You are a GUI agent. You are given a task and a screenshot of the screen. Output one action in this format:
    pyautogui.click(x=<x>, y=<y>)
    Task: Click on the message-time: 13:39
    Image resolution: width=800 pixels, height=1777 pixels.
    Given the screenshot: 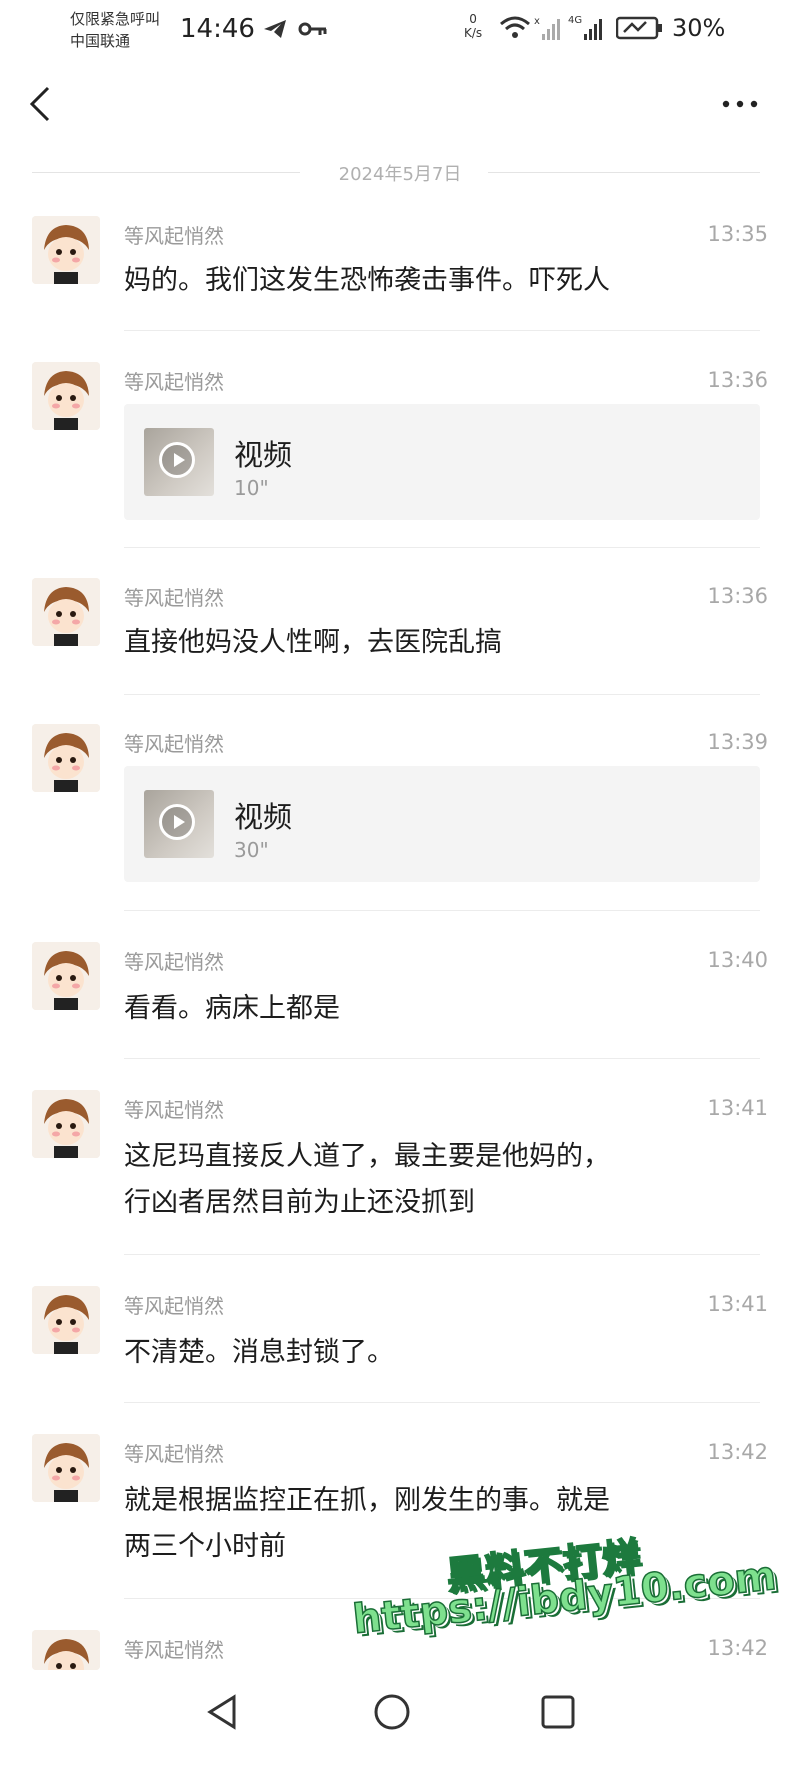 What is the action you would take?
    pyautogui.click(x=737, y=742)
    